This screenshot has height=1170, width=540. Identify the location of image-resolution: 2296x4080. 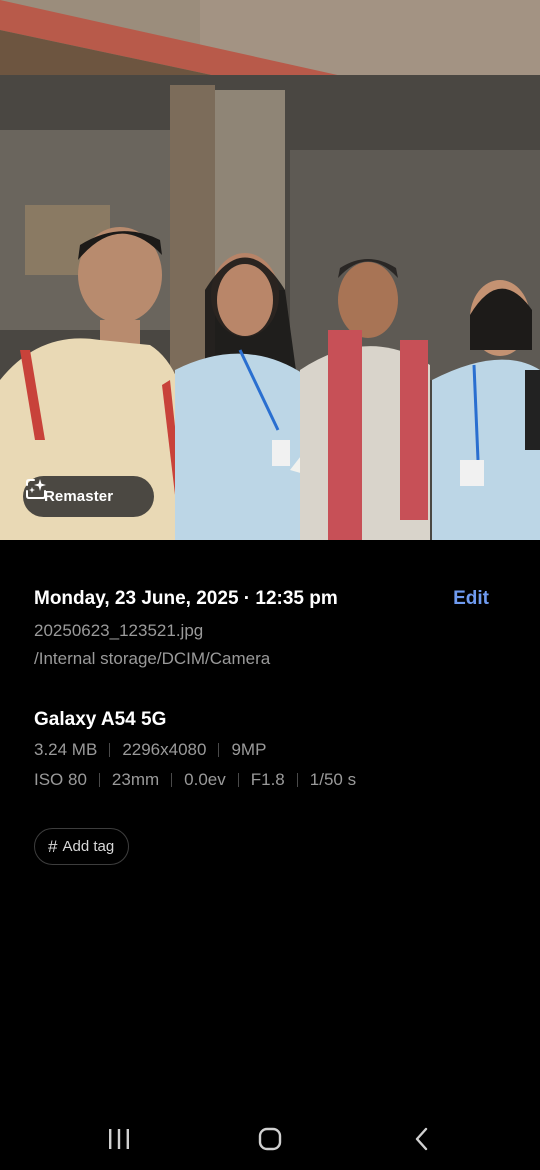
(164, 749).